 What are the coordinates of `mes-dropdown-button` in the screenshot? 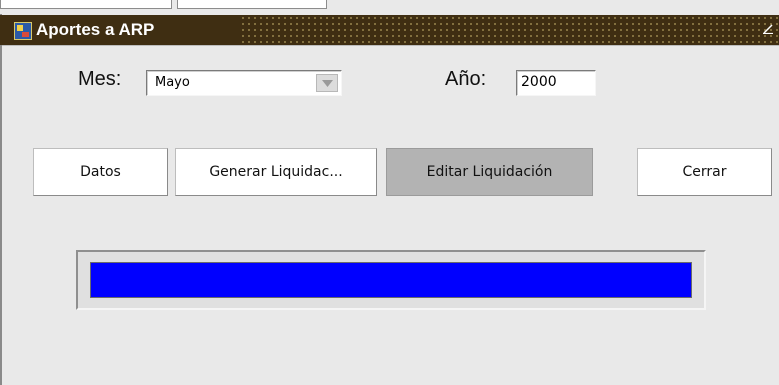 It's located at (327, 83).